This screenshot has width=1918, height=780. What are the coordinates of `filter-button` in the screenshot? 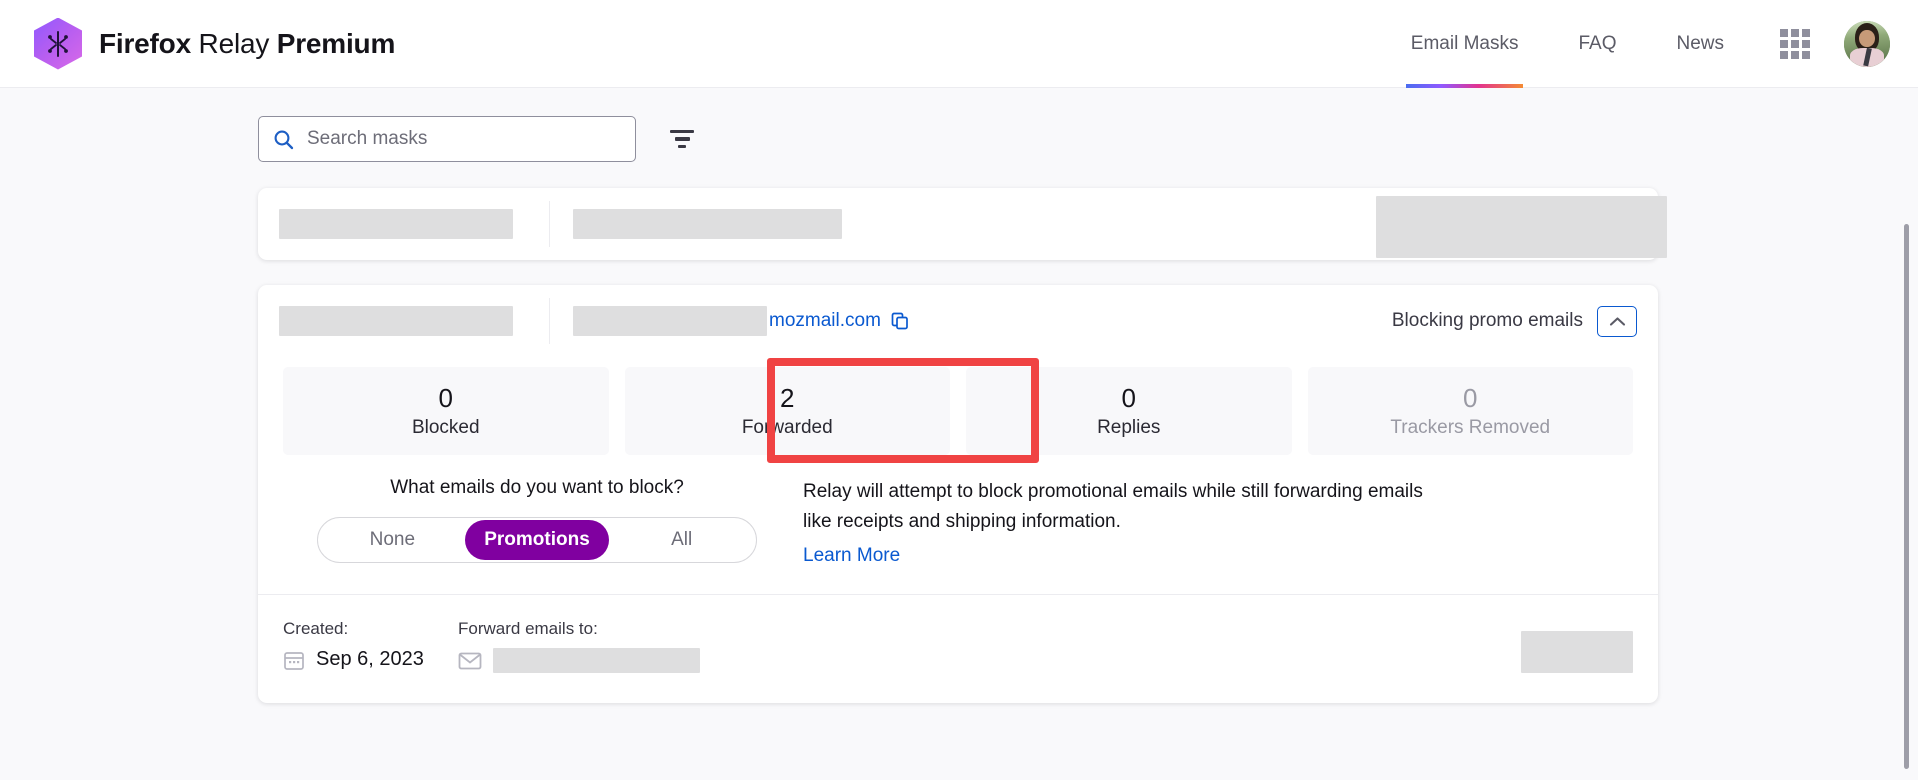 It's located at (682, 139).